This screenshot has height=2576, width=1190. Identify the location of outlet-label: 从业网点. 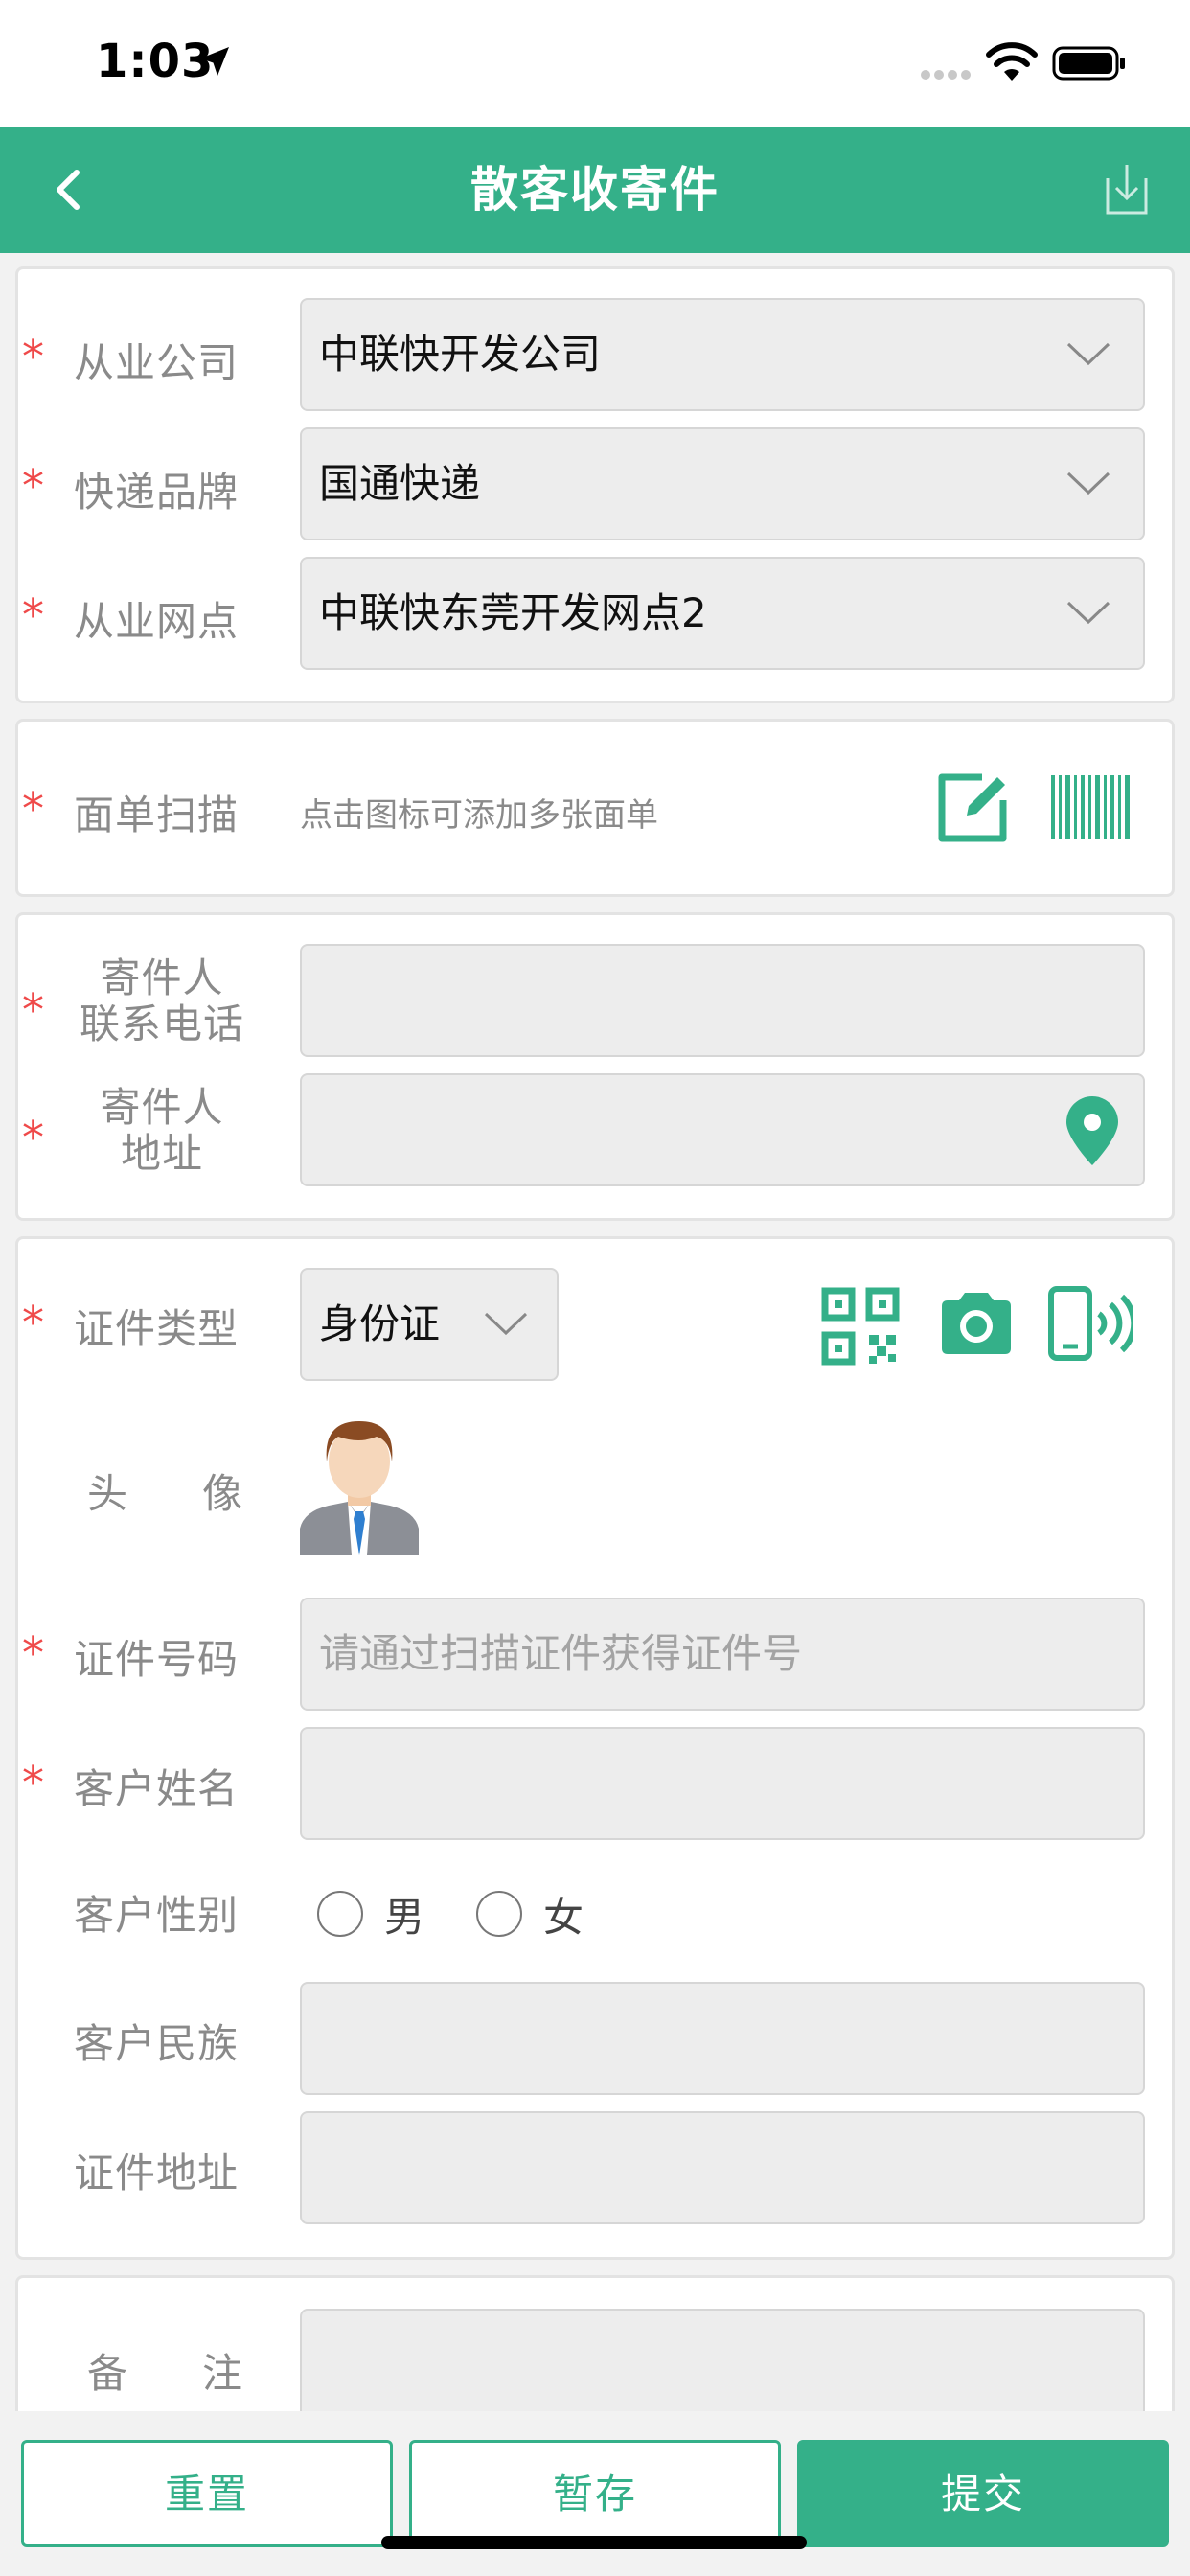
(157, 621).